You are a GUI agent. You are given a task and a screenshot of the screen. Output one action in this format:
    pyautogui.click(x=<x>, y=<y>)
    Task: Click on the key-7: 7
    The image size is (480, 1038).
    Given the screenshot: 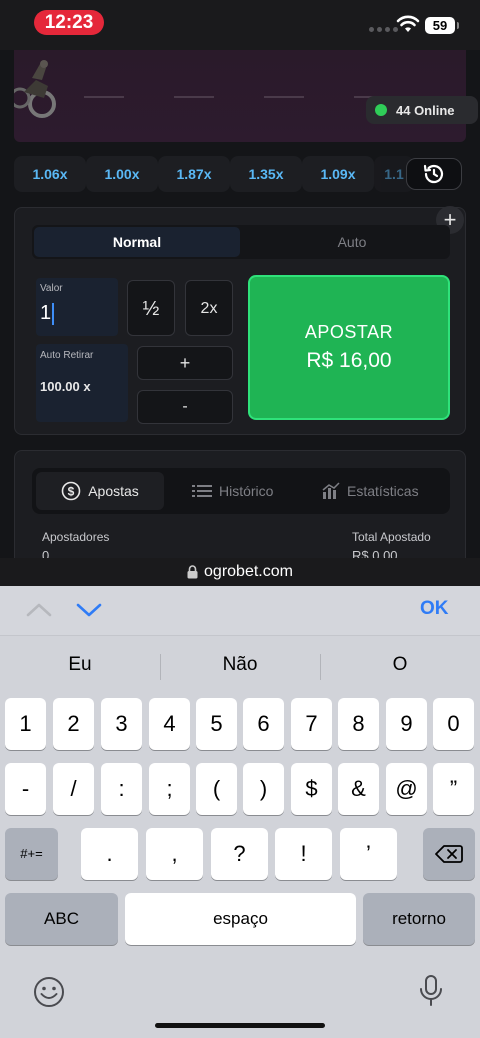 What is the action you would take?
    pyautogui.click(x=311, y=724)
    